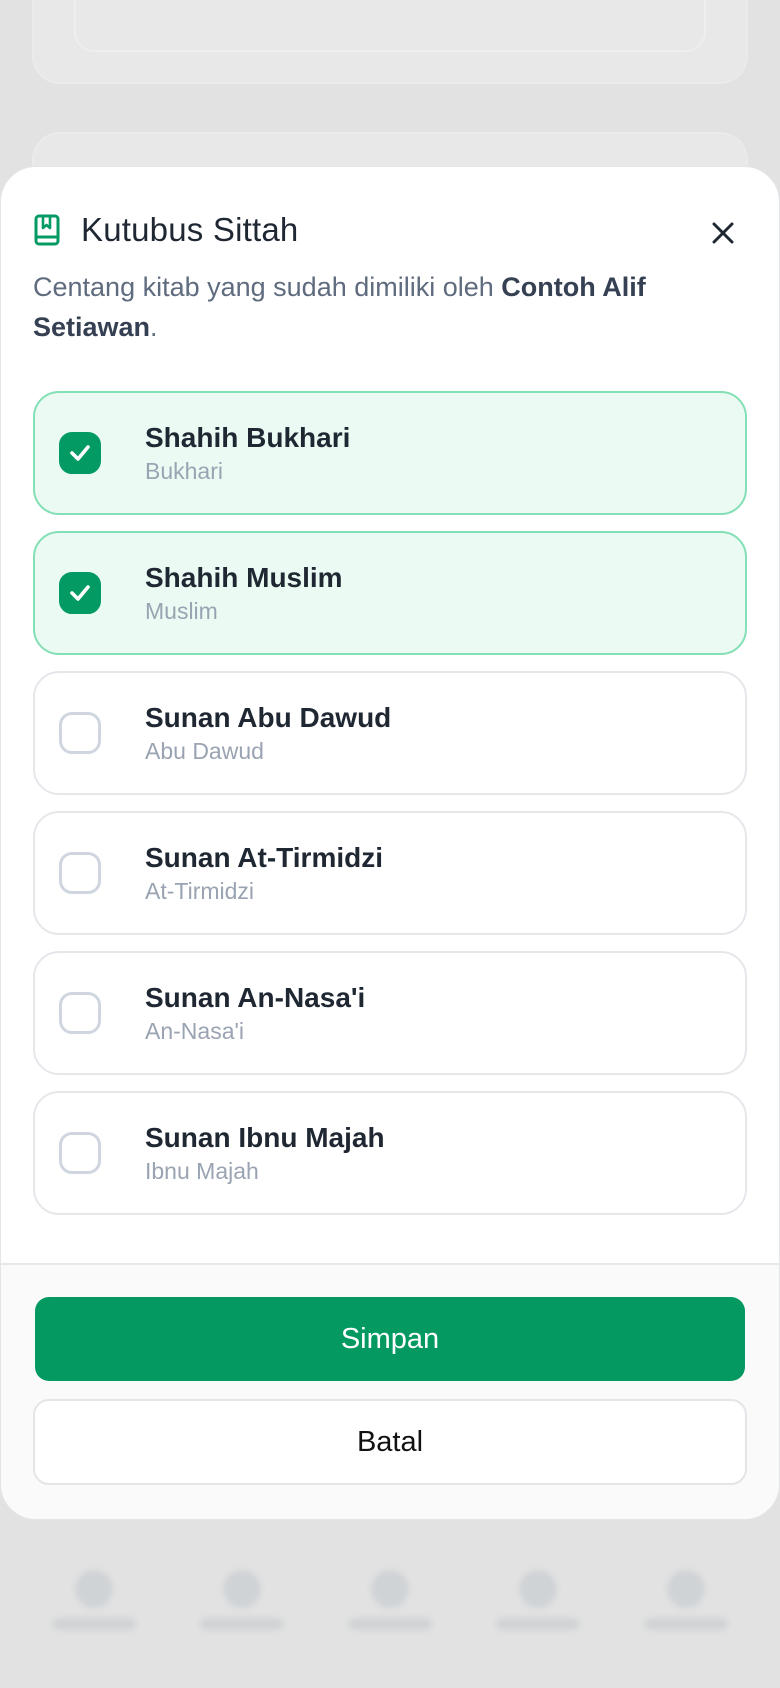 Image resolution: width=780 pixels, height=1688 pixels. Describe the element at coordinates (154, 327) in the screenshot. I see `description-suffix: .` at that location.